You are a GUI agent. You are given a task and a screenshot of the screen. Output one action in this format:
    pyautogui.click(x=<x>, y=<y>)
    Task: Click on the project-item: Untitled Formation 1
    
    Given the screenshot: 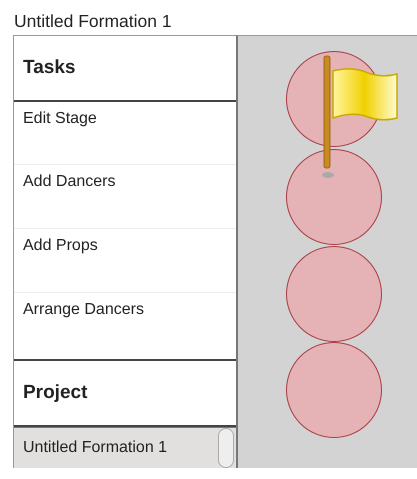 What is the action you would take?
    pyautogui.click(x=125, y=447)
    